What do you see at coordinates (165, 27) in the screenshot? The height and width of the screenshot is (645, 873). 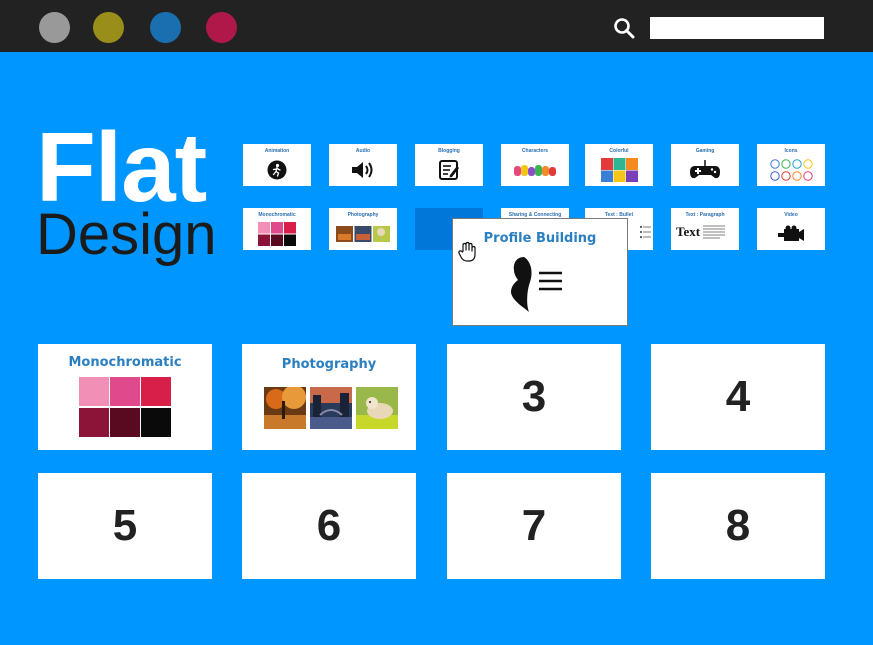 I see `window-dot-blue` at bounding box center [165, 27].